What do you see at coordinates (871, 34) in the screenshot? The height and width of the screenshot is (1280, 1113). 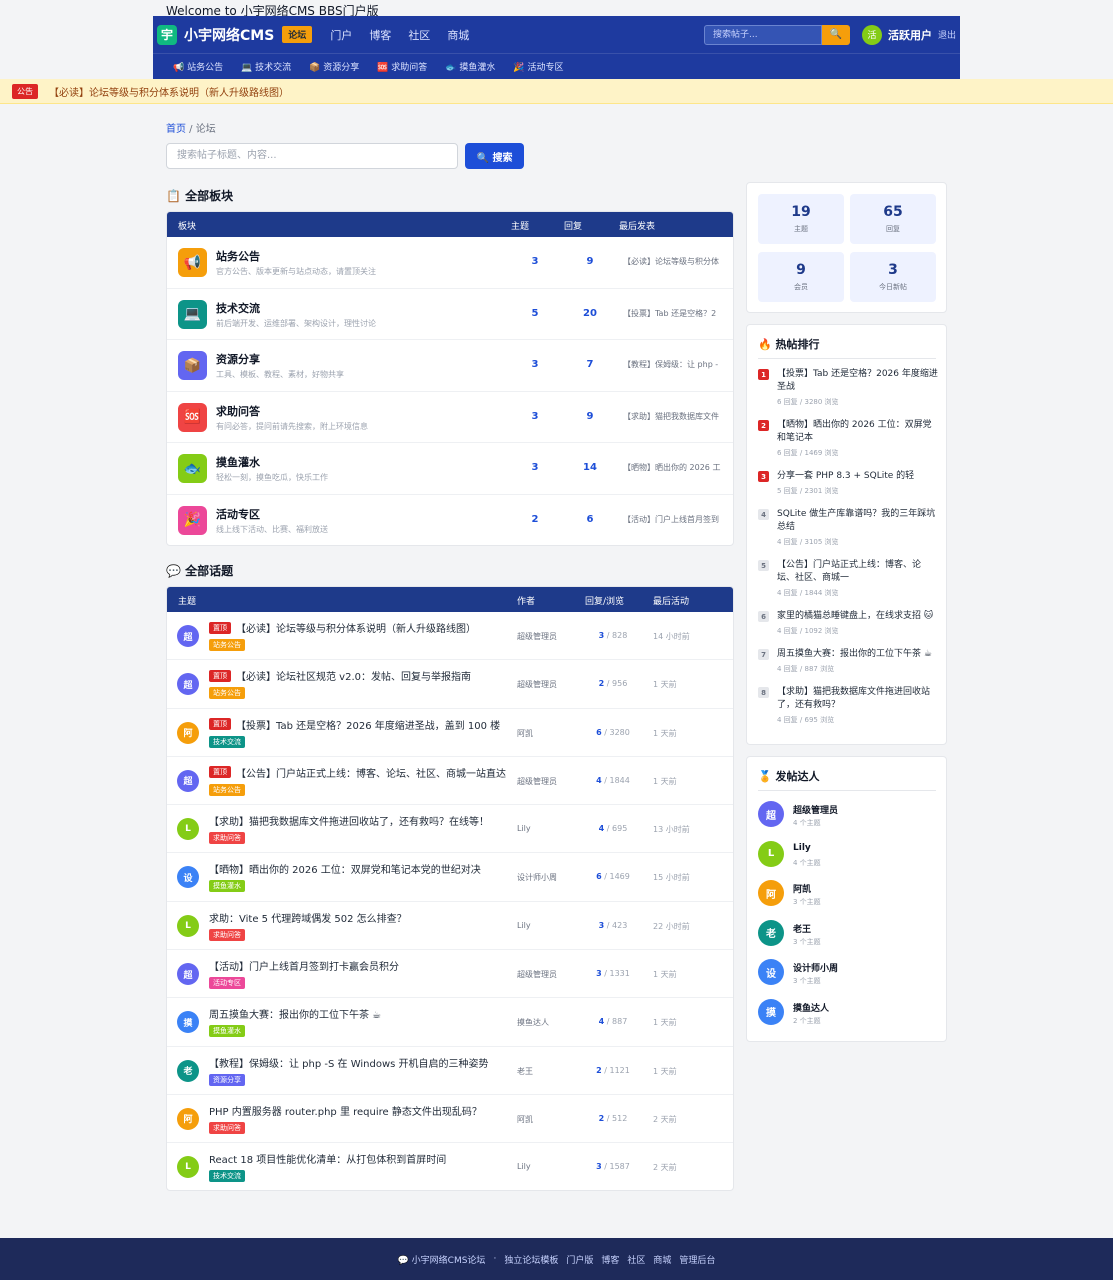 I see `user-avatar: 活` at bounding box center [871, 34].